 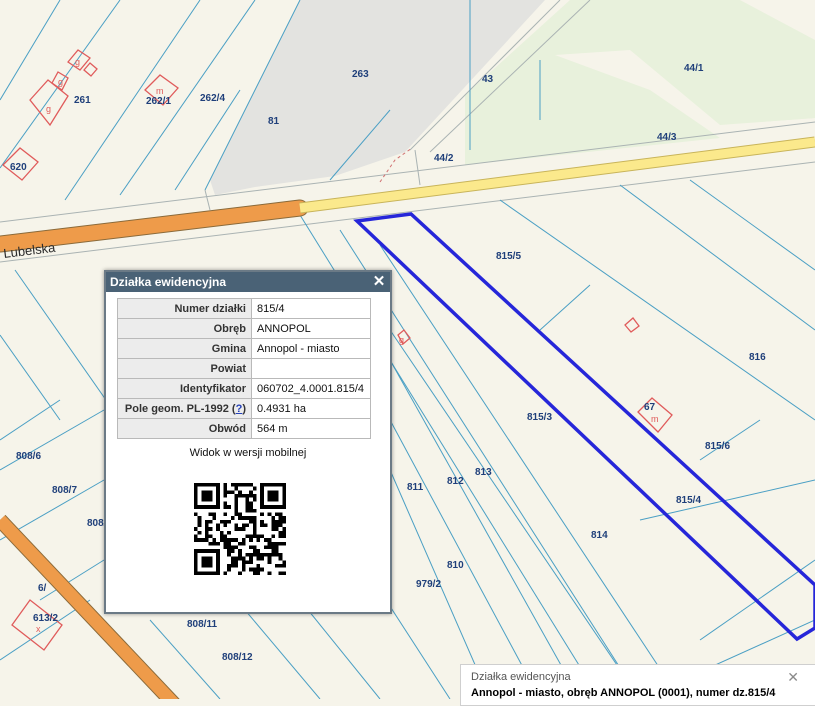 What do you see at coordinates (311, 388) in the screenshot?
I see `attr-value: 060702_4.0001.815/4` at bounding box center [311, 388].